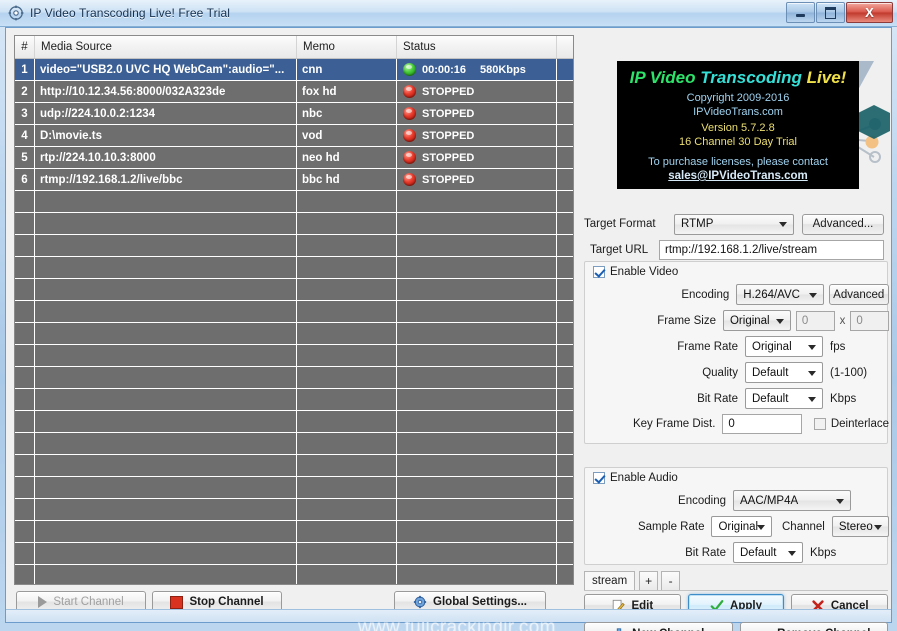  I want to click on video-frame-rate-select: Original, so click(784, 346).